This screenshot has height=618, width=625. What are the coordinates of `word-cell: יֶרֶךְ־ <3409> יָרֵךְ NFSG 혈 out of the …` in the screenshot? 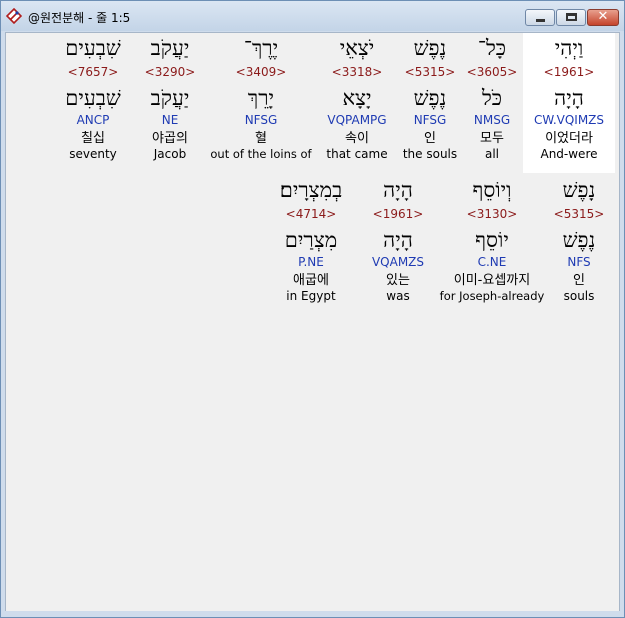 It's located at (261, 98).